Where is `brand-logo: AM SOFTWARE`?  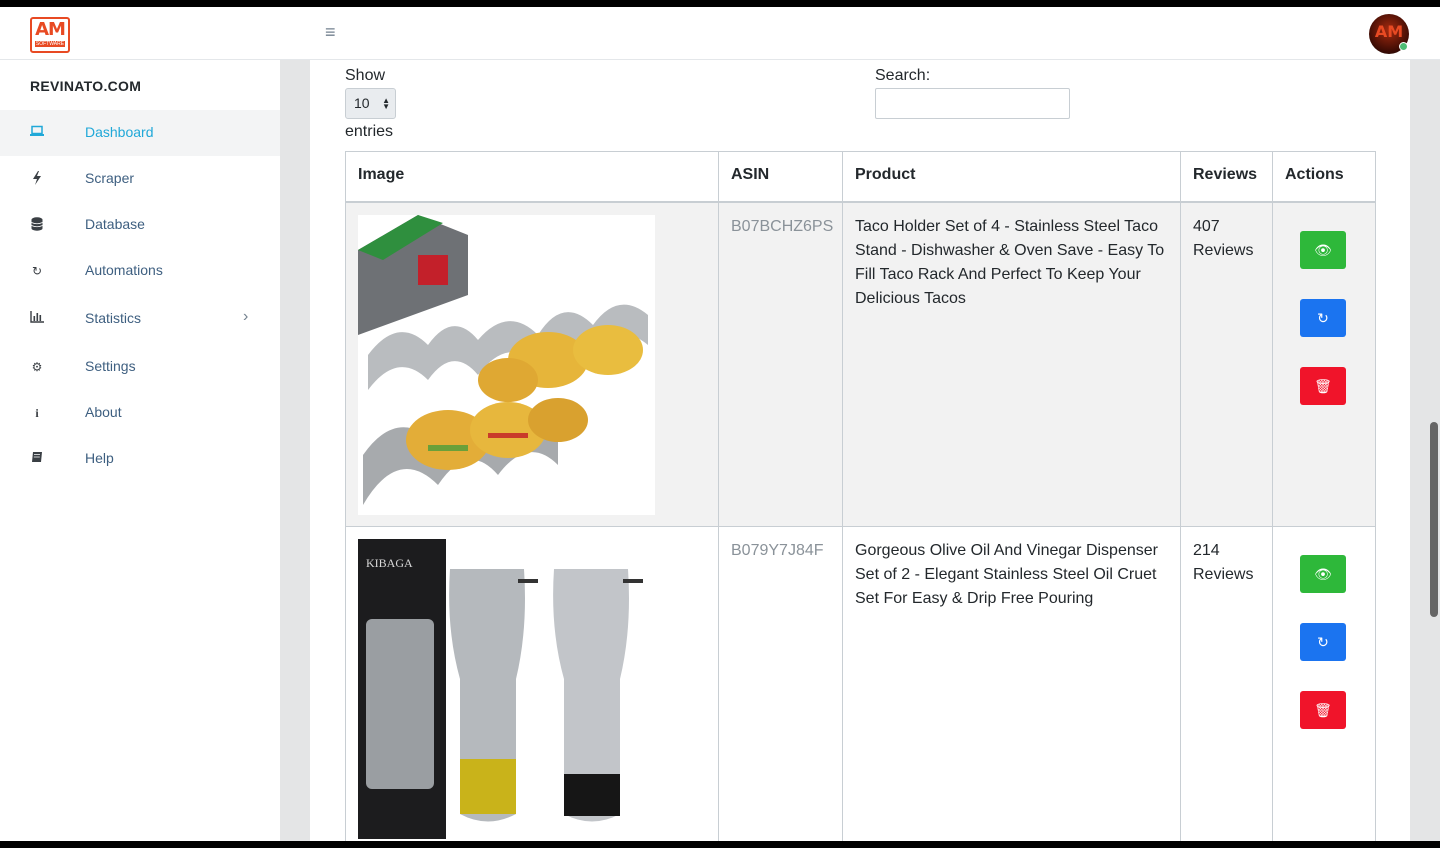
brand-logo: AM SOFTWARE is located at coordinates (50, 35).